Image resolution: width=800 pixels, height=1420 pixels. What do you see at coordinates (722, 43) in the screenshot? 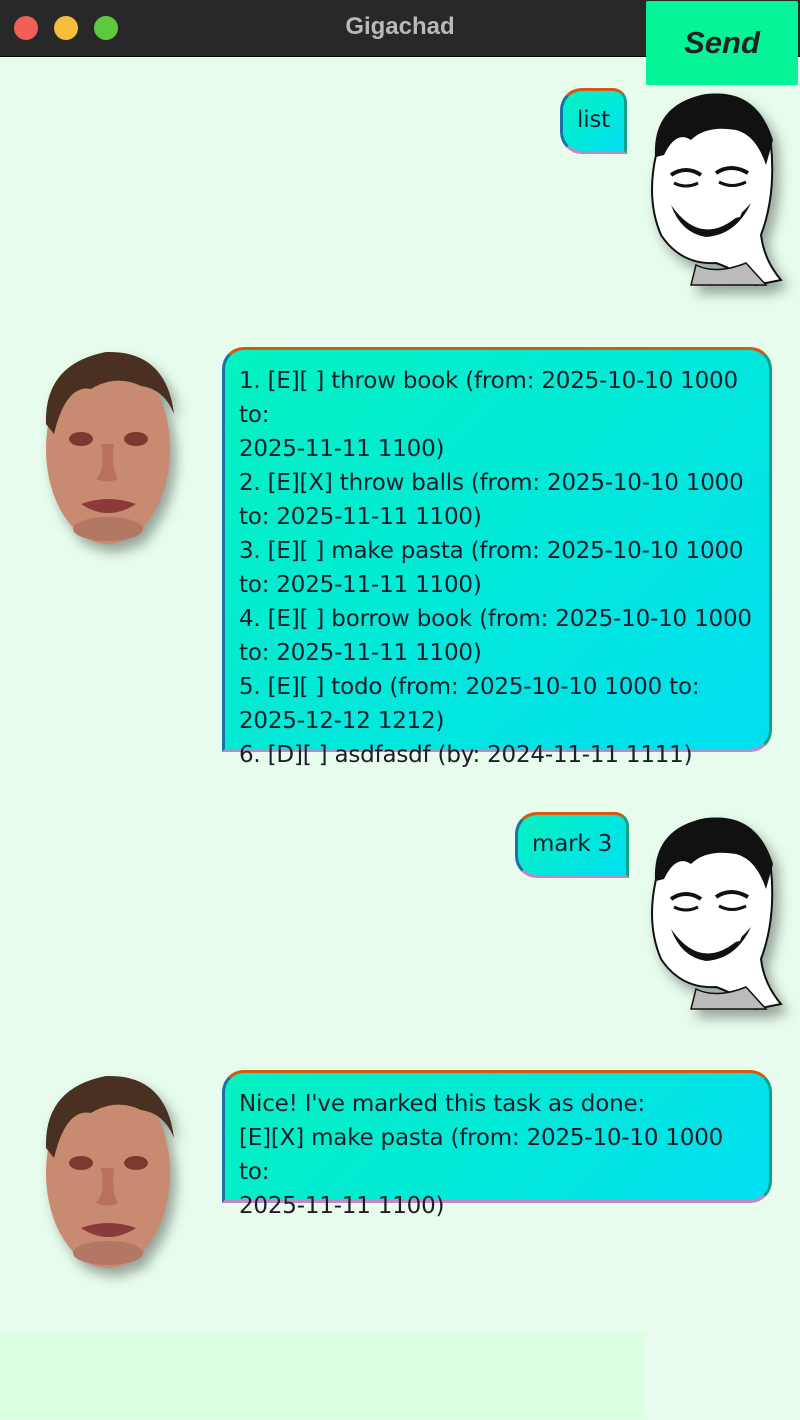
I see `send-button: Send` at bounding box center [722, 43].